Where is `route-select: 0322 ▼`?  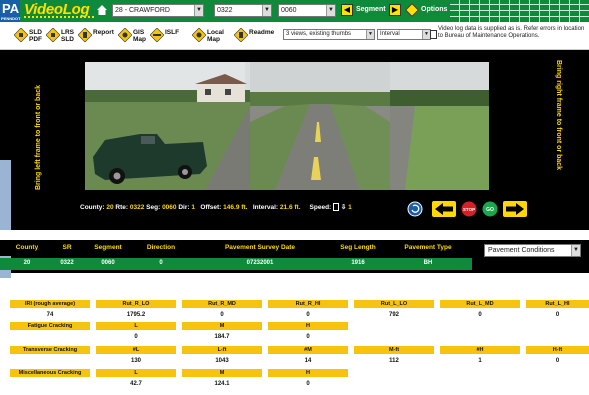 route-select: 0322 ▼ is located at coordinates (243, 10).